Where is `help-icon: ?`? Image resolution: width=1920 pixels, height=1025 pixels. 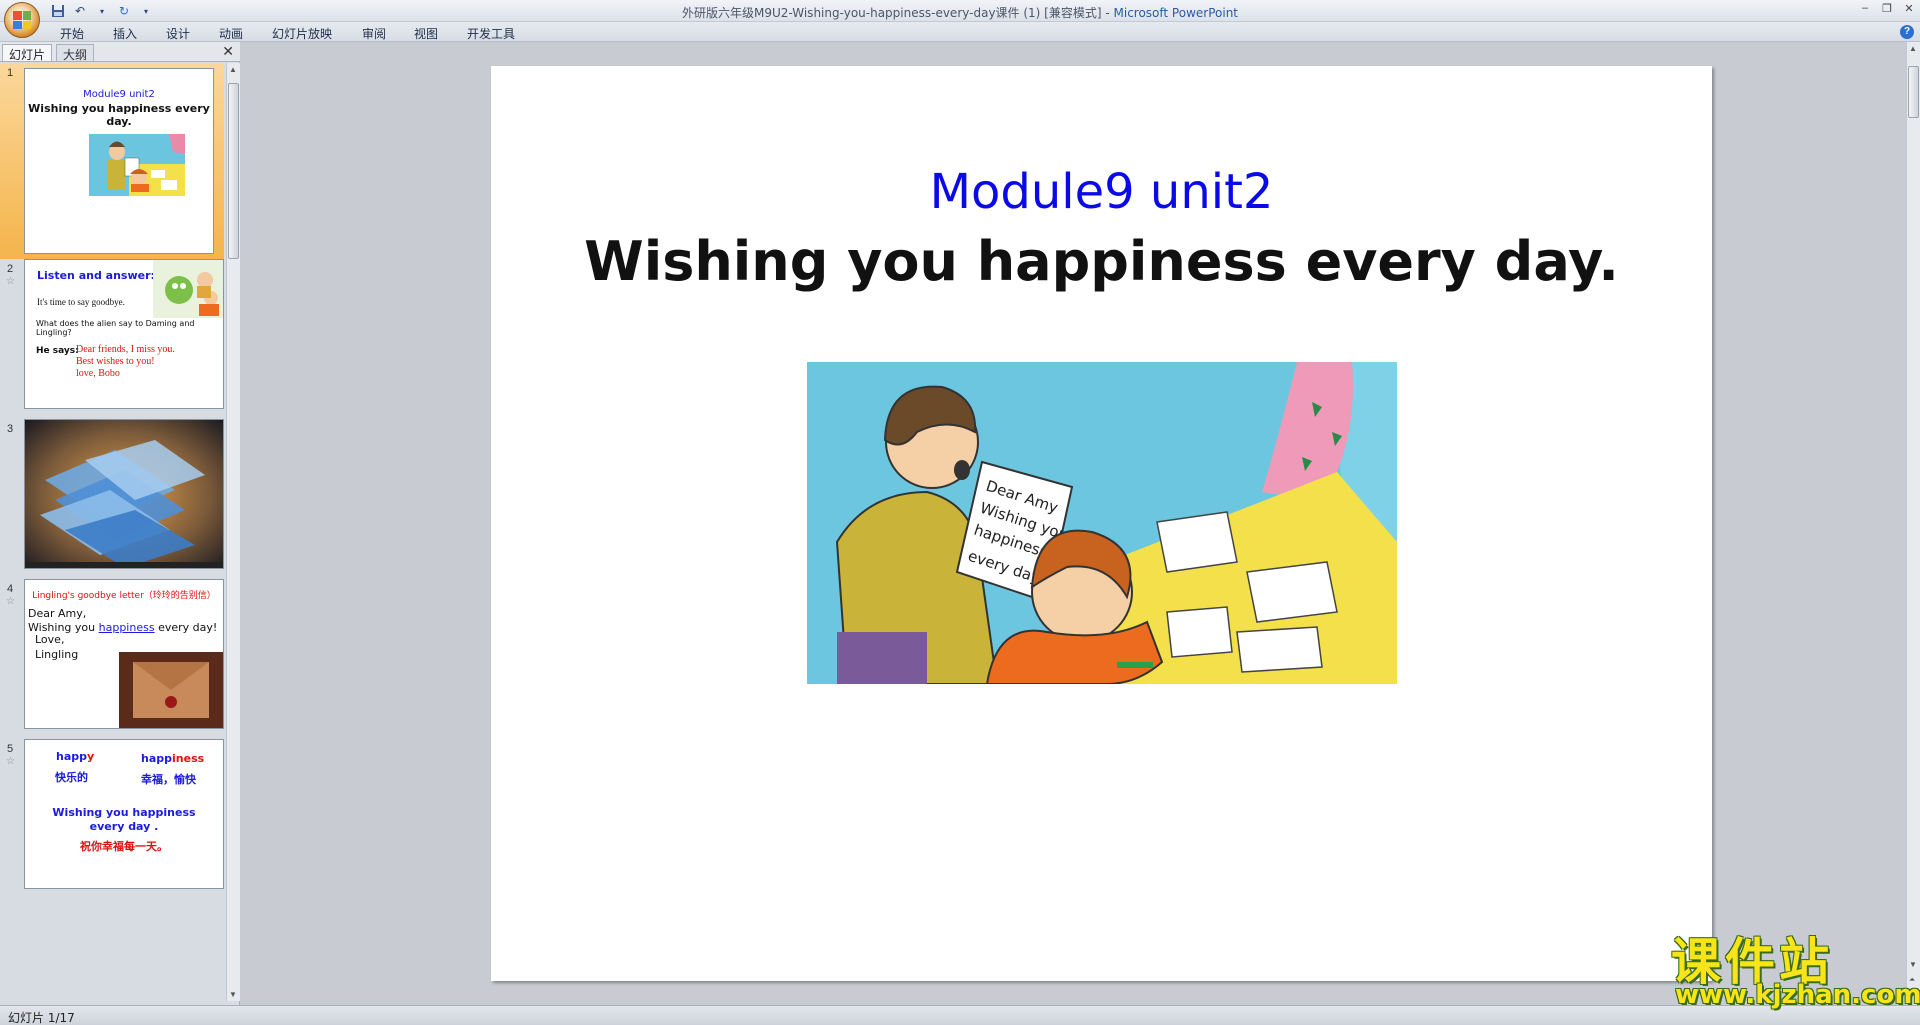
help-icon: ? is located at coordinates (1907, 32).